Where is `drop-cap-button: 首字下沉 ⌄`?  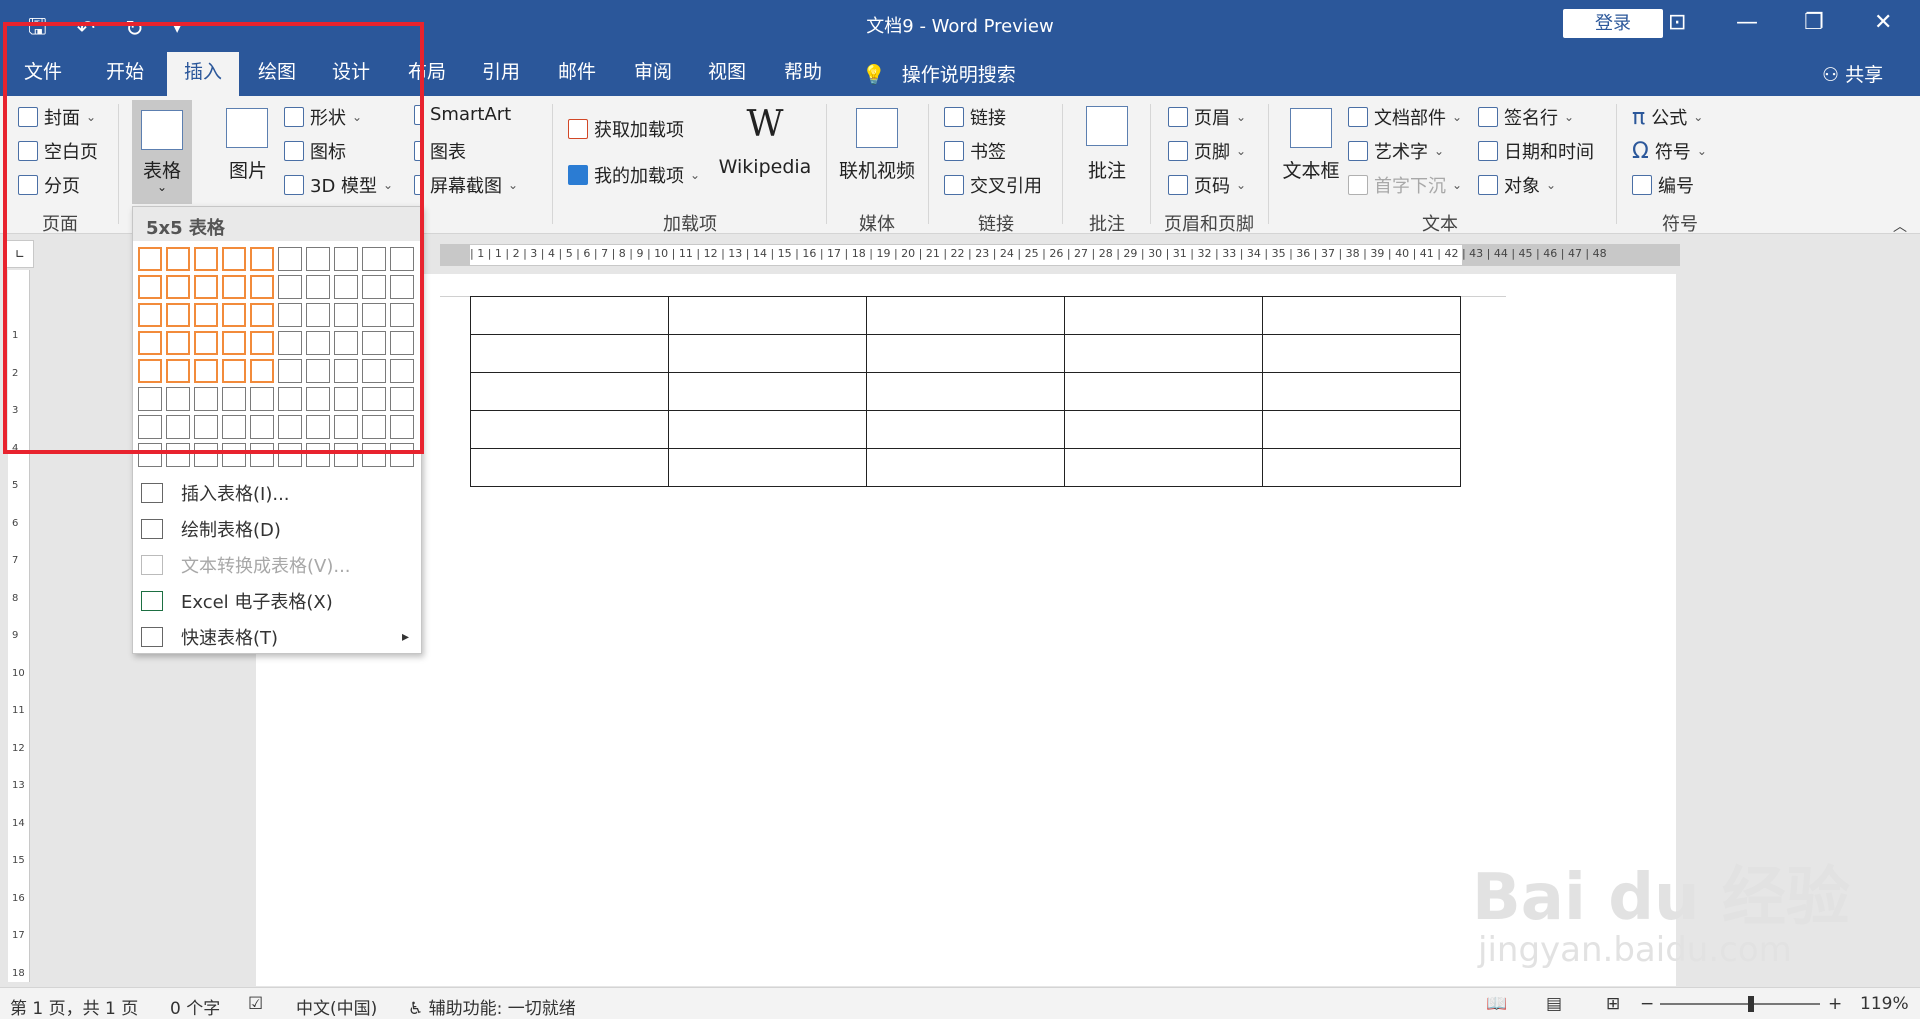
drop-cap-button: 首字下沉 ⌄ is located at coordinates (1405, 185).